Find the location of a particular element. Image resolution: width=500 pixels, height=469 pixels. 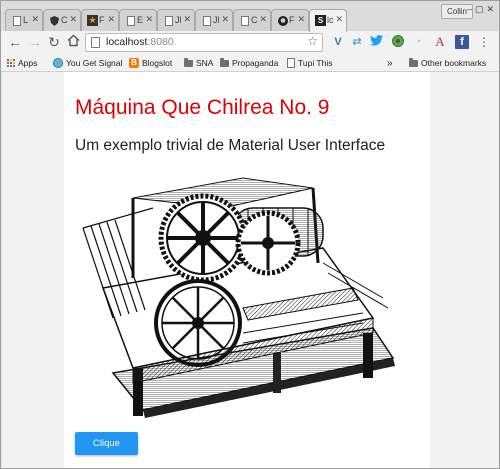

tab-title: E is located at coordinates (140, 20).